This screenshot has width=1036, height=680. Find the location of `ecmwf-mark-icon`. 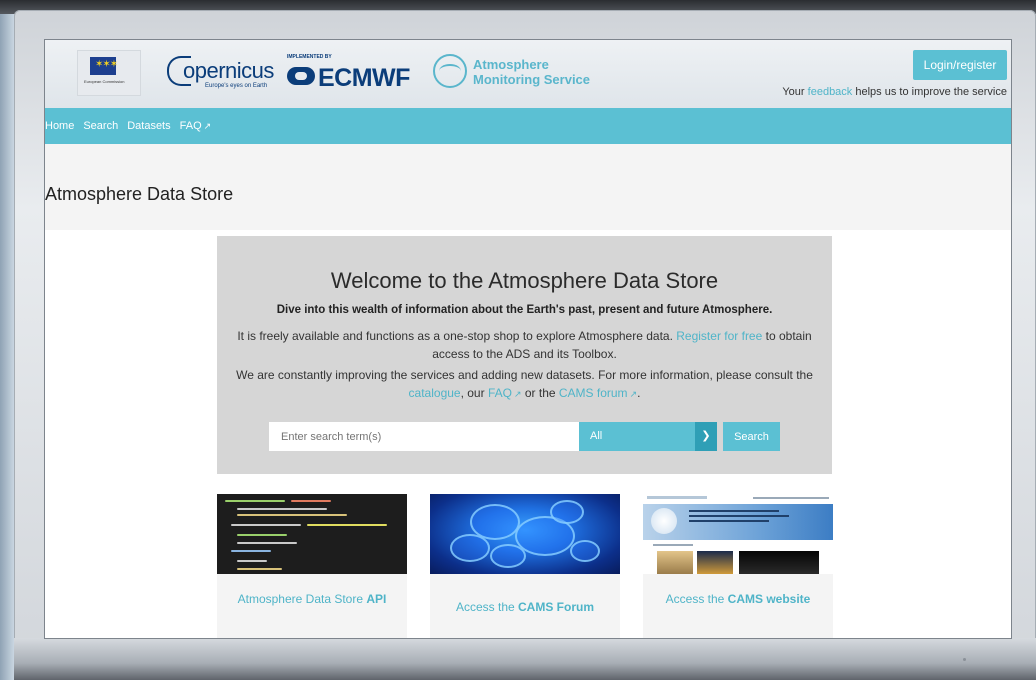

ecmwf-mark-icon is located at coordinates (301, 76).